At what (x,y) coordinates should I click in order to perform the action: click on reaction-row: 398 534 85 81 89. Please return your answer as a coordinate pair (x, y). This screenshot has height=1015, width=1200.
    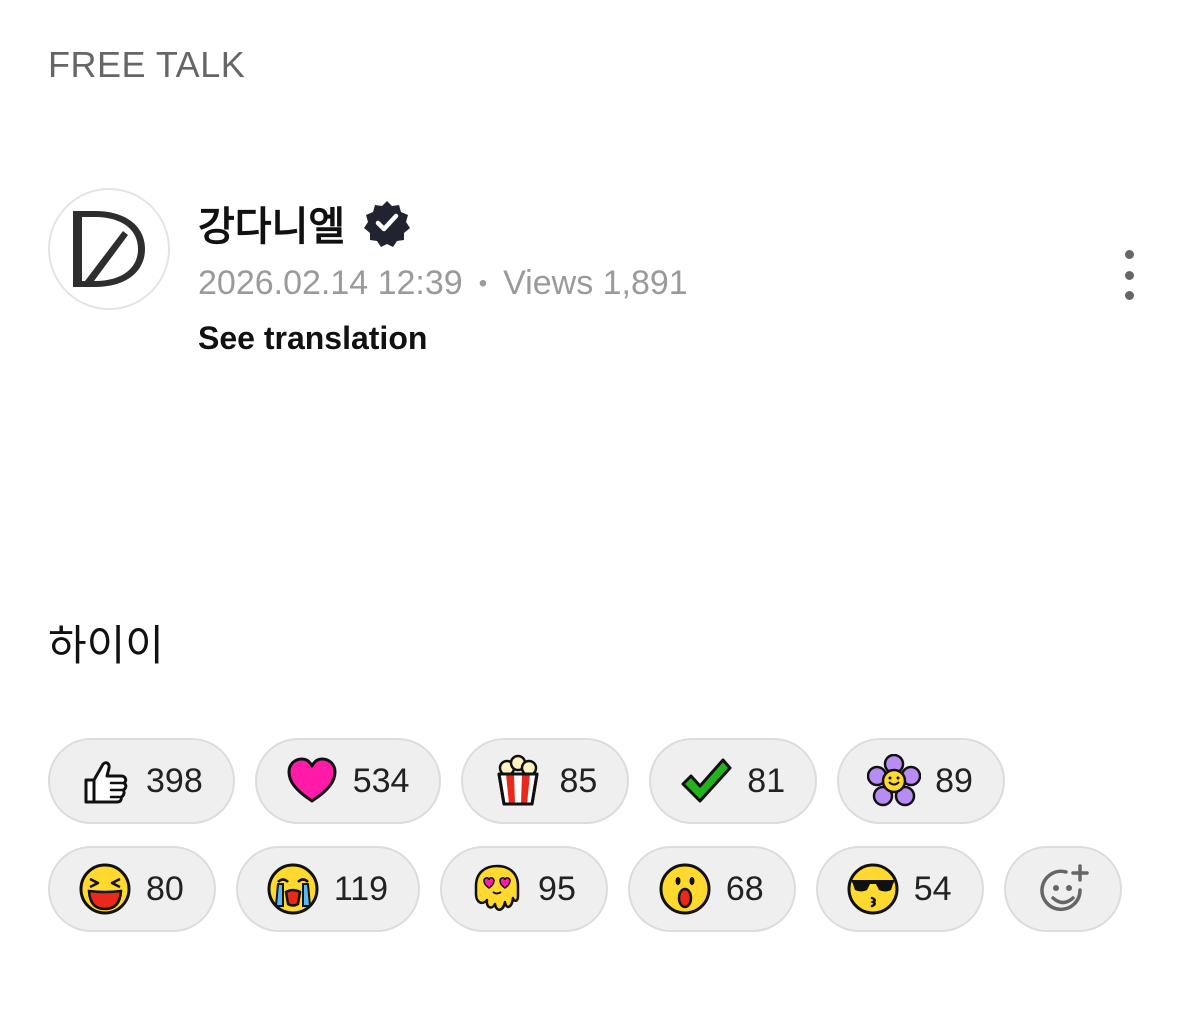
    Looking at the image, I should click on (526, 781).